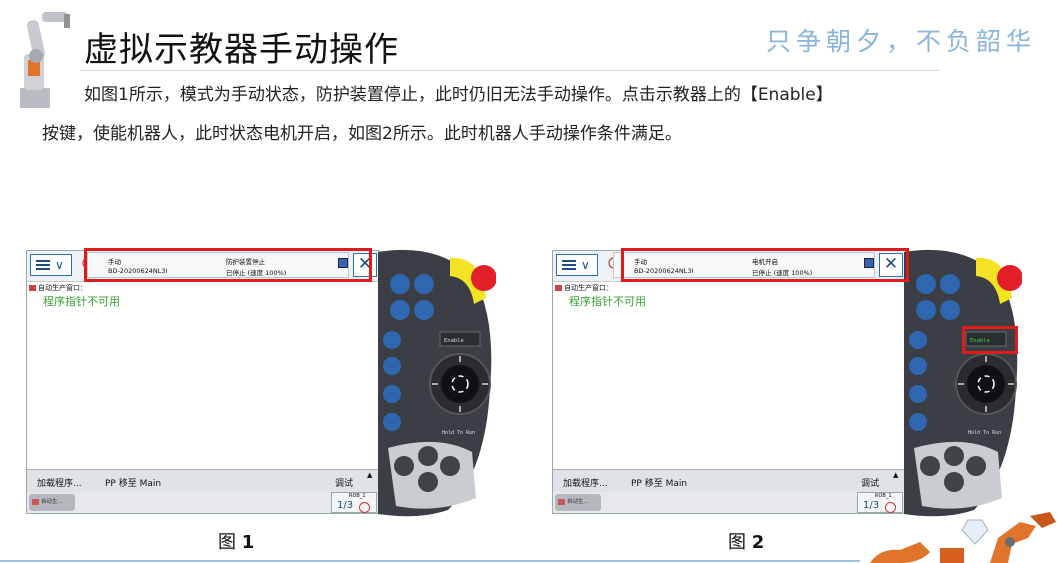 The height and width of the screenshot is (563, 1057). Describe the element at coordinates (45, 60) in the screenshot. I see `robot-arm-logo-icon` at that location.